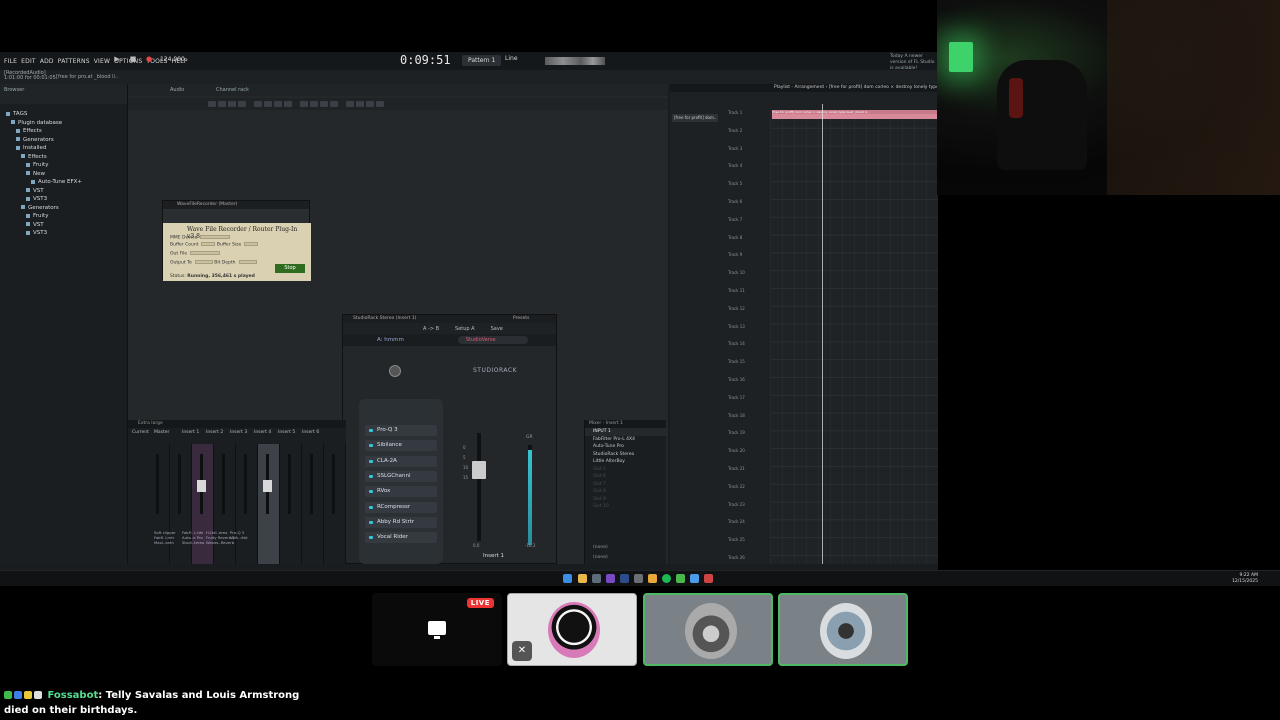  Describe the element at coordinates (390, 340) in the screenshot. I see `preset-selector: A: hmmm` at that location.